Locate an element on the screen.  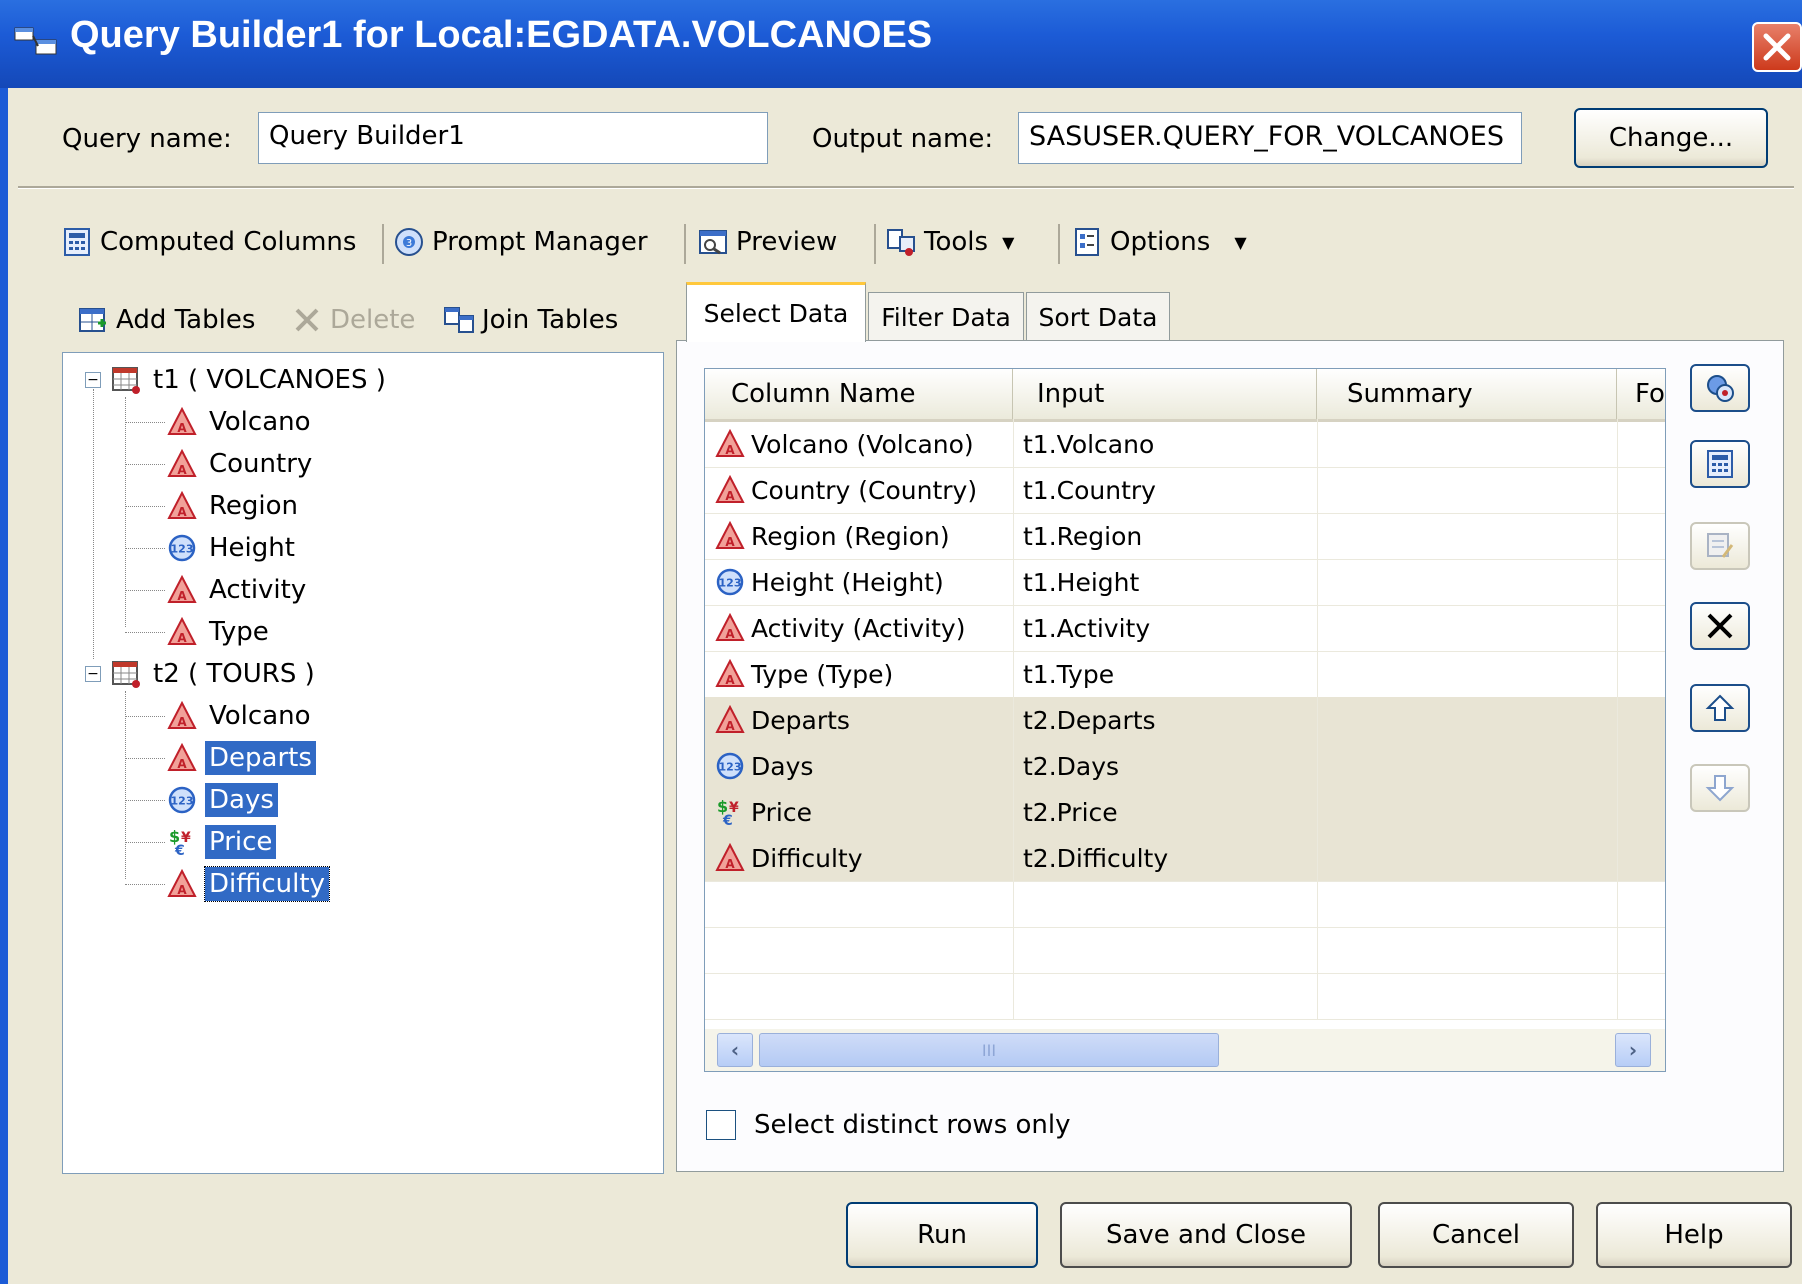
edit-button is located at coordinates (1720, 546).